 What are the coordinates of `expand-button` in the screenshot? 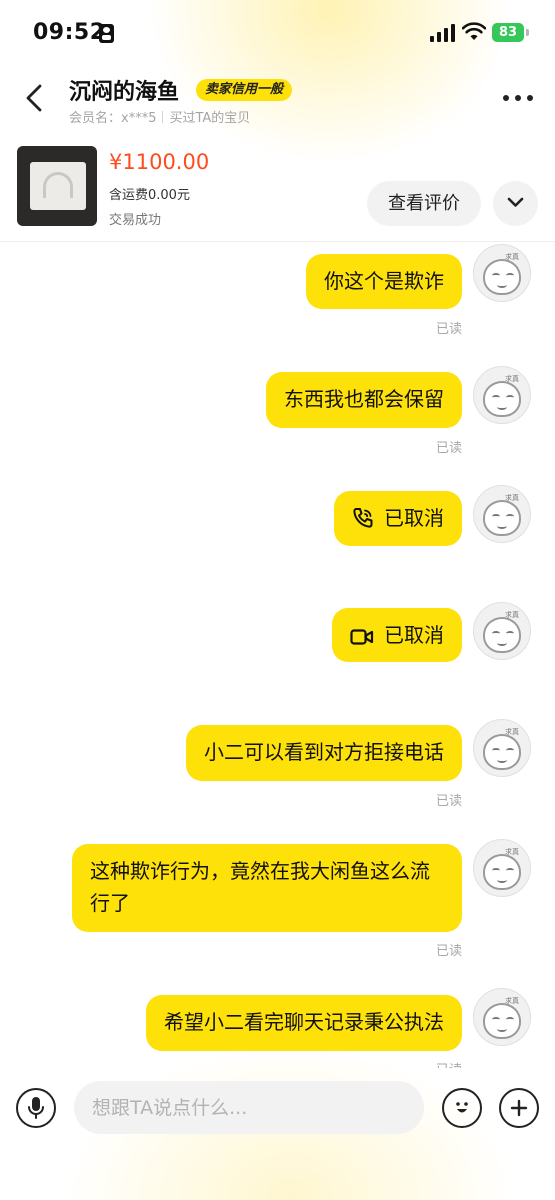 It's located at (515, 203).